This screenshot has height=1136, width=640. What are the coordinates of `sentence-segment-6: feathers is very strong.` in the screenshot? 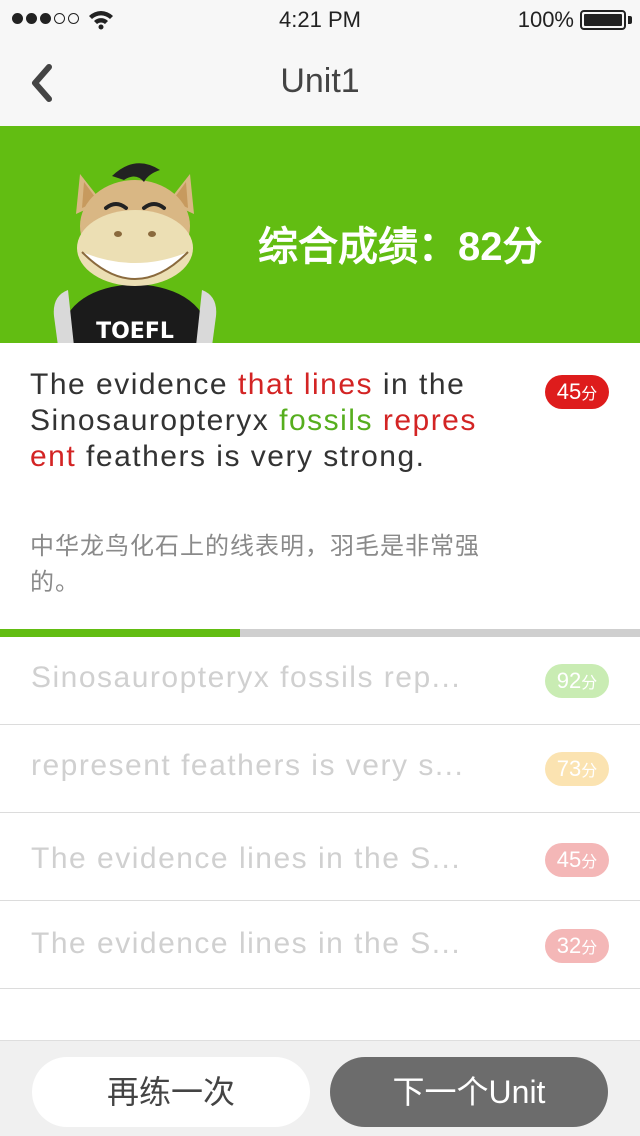 It's located at (251, 456).